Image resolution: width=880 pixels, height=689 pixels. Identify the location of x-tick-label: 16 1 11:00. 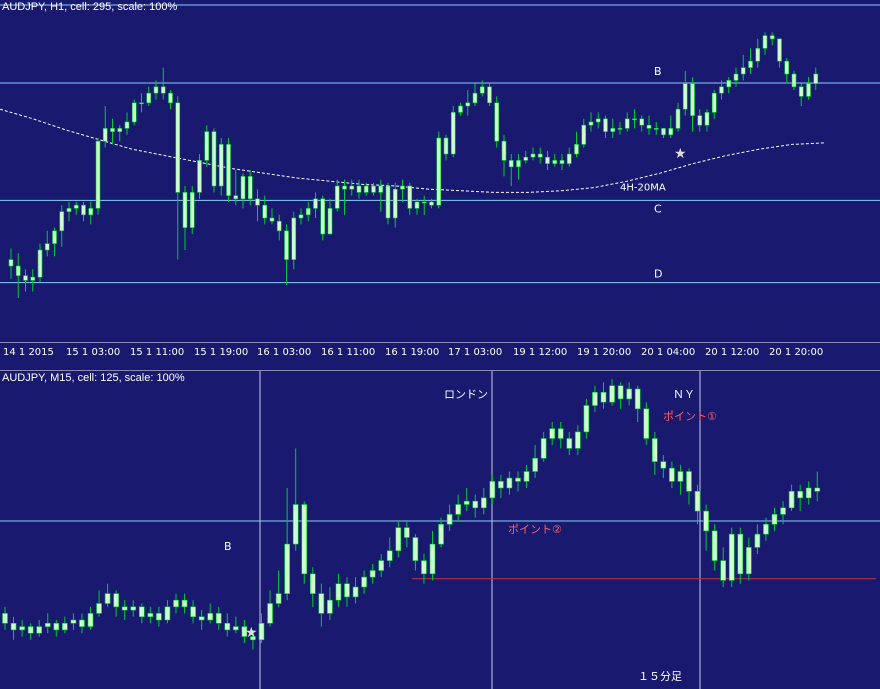
(348, 352).